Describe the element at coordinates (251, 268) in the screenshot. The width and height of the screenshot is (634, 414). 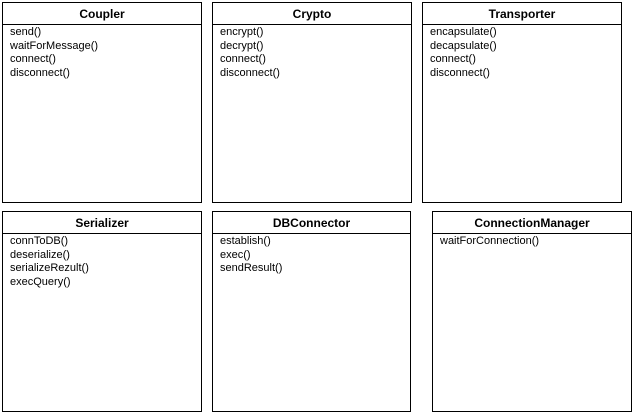
I see `method-item: sendResult()` at that location.